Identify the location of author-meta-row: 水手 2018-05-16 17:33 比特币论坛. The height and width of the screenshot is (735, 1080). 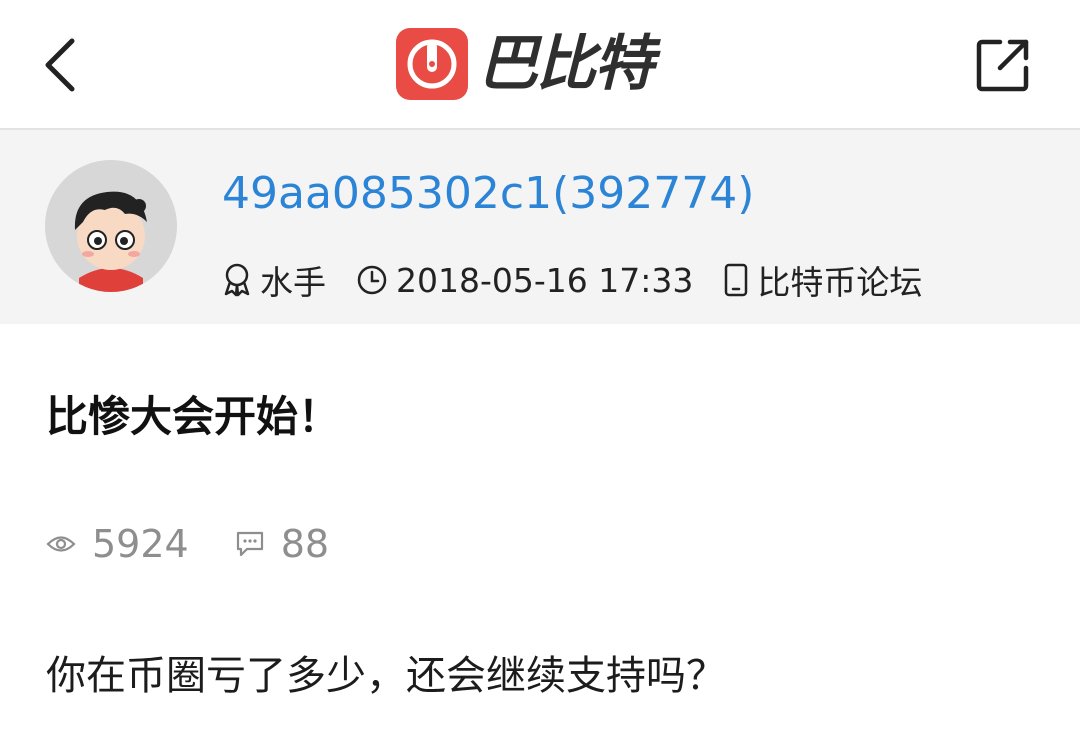
(587, 280).